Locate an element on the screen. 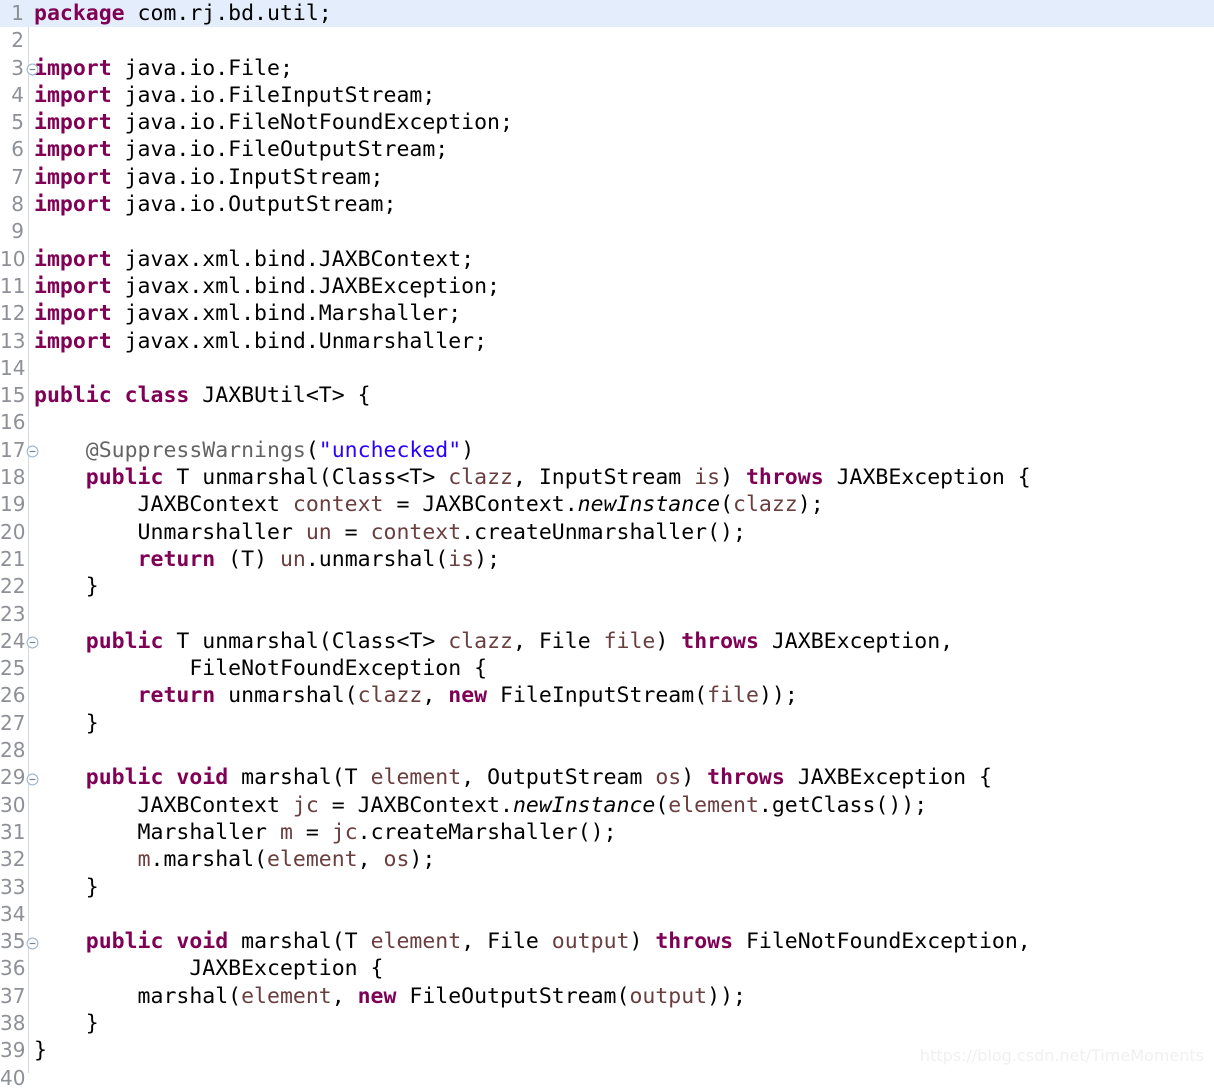 This screenshot has width=1214, height=1092. line-number: 18 is located at coordinates (13, 477).